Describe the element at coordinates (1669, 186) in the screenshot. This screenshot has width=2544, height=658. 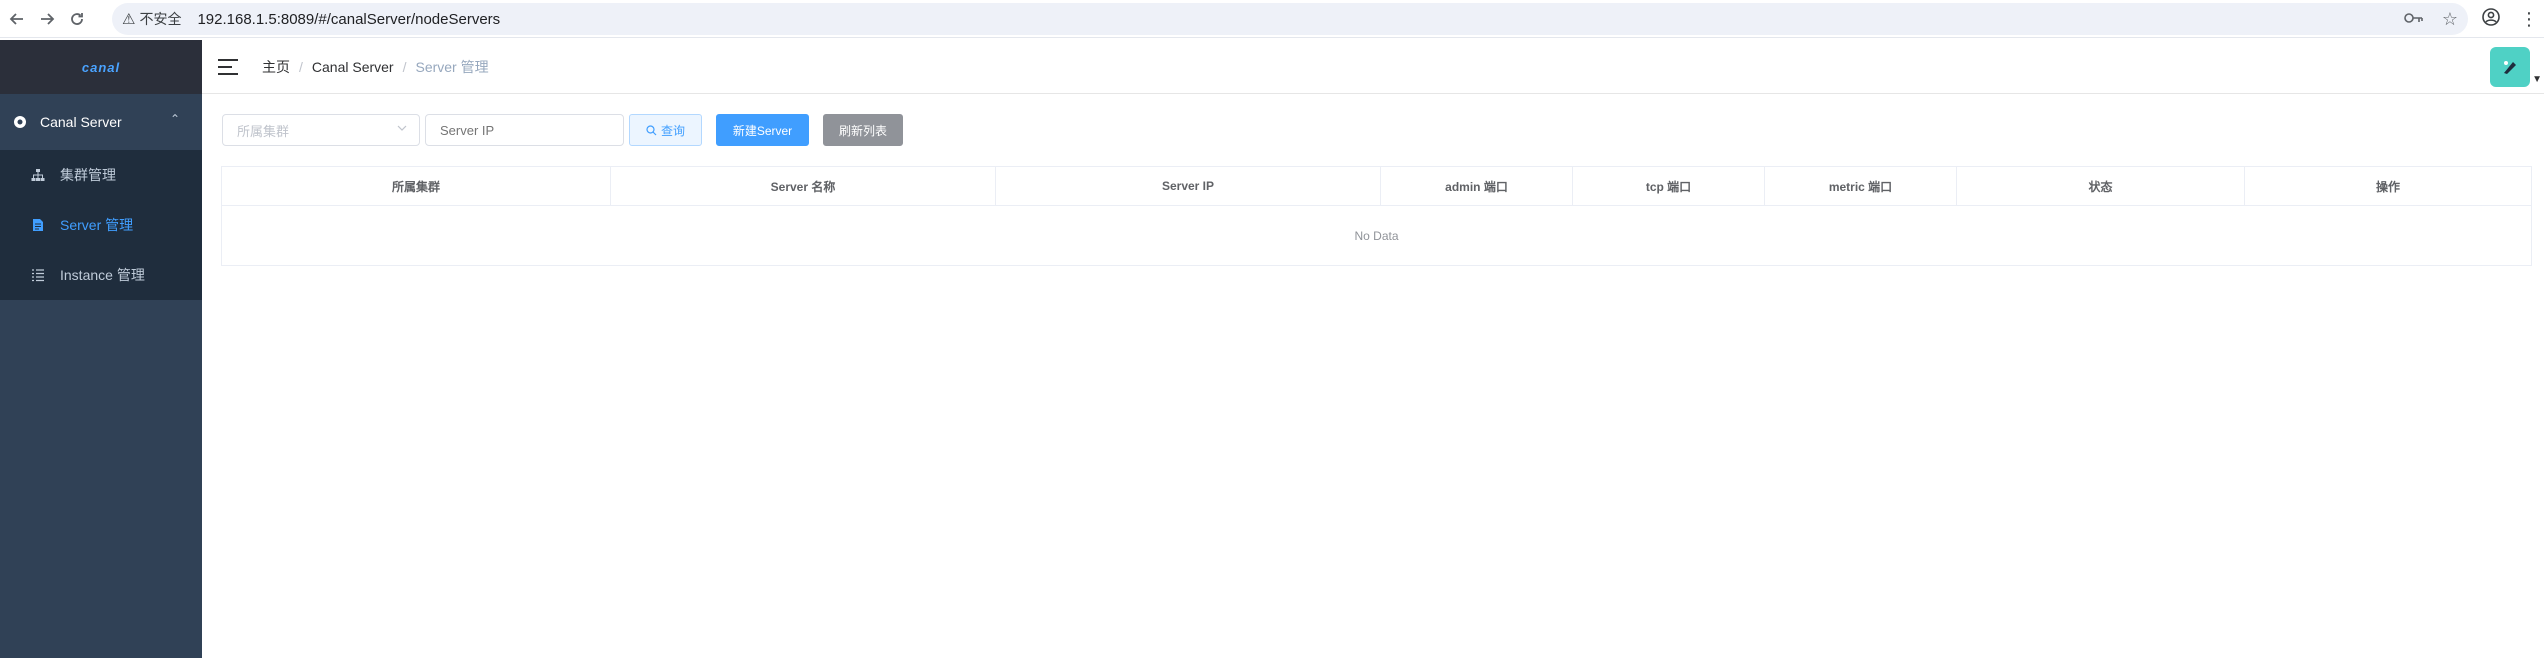
I see `column-header-tcp-port: tcp 端口` at that location.